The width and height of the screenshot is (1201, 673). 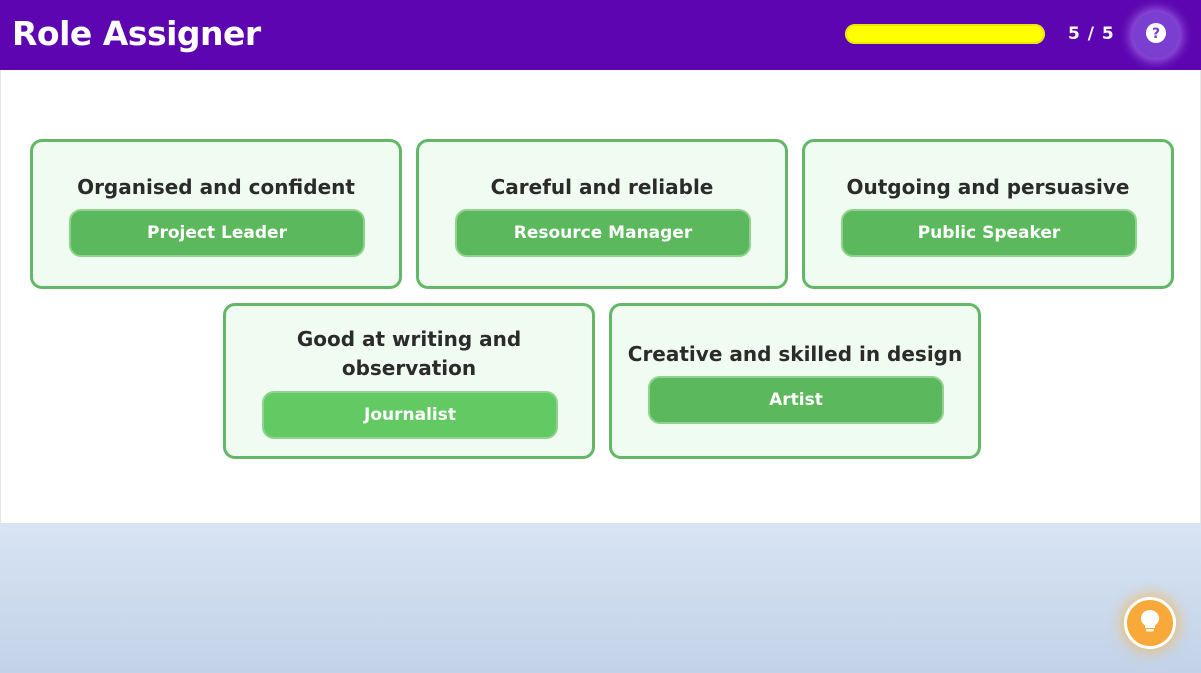 I want to click on role-card-1: Organised and confident Project Leader, so click(x=216, y=214).